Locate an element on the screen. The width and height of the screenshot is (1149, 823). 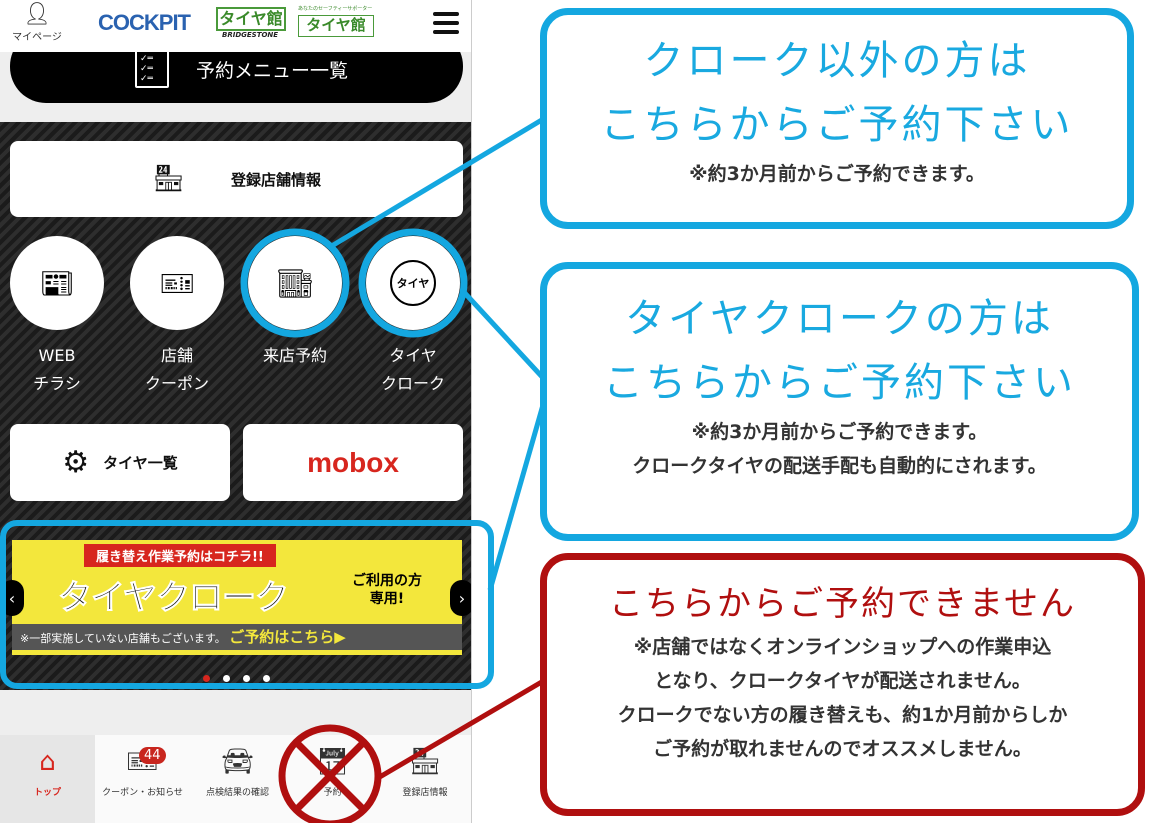
flyer-icon: 📰︎ is located at coordinates (57, 283).